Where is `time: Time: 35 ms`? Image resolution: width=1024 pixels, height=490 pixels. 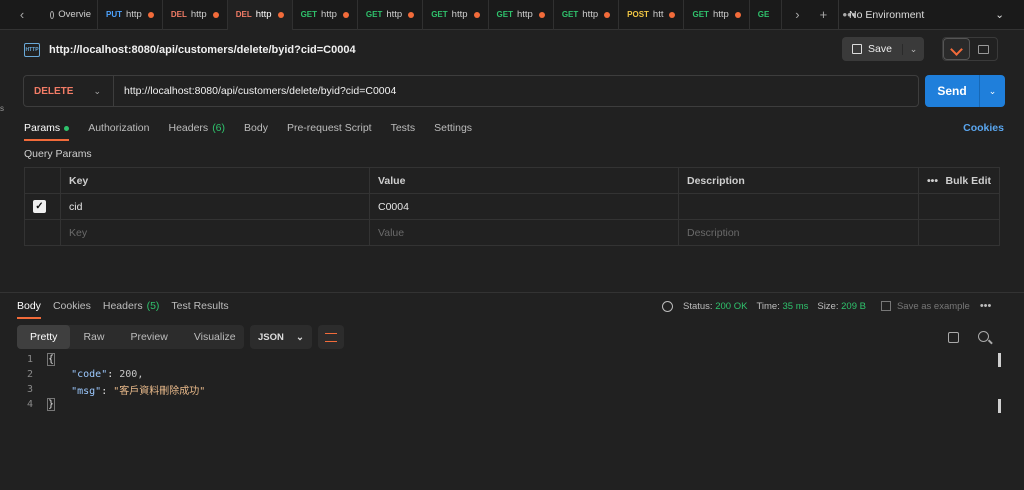
time: Time: 35 ms is located at coordinates (782, 306).